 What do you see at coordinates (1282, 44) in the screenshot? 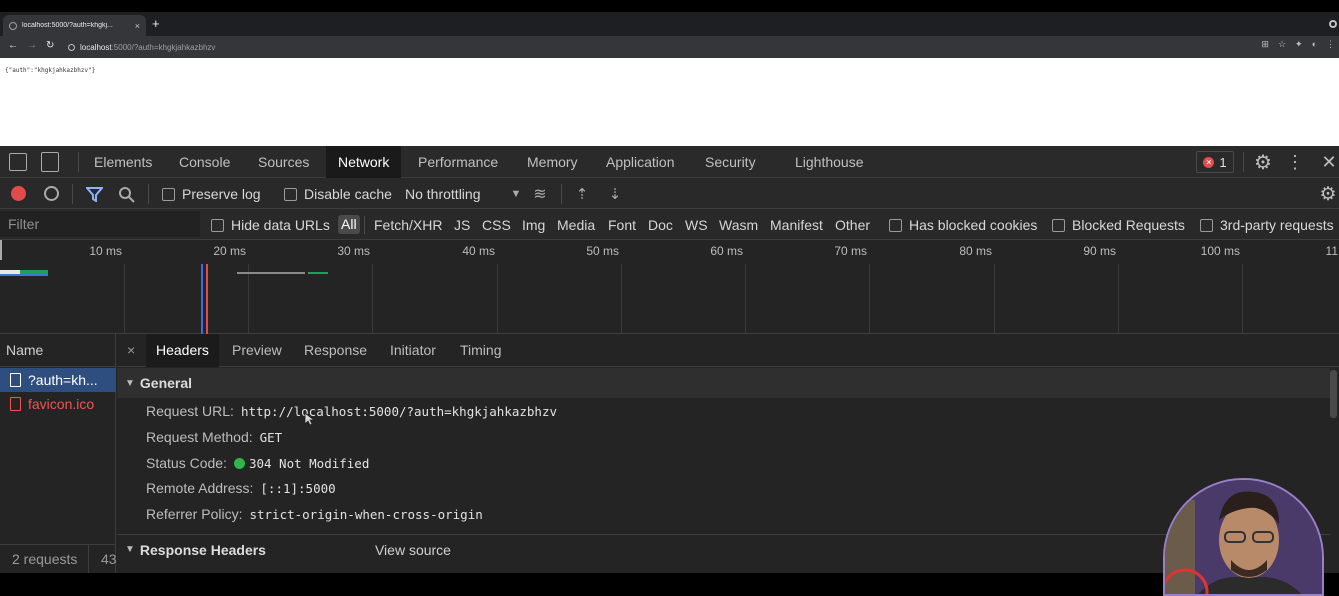
I see `star-icon: ☆` at bounding box center [1282, 44].